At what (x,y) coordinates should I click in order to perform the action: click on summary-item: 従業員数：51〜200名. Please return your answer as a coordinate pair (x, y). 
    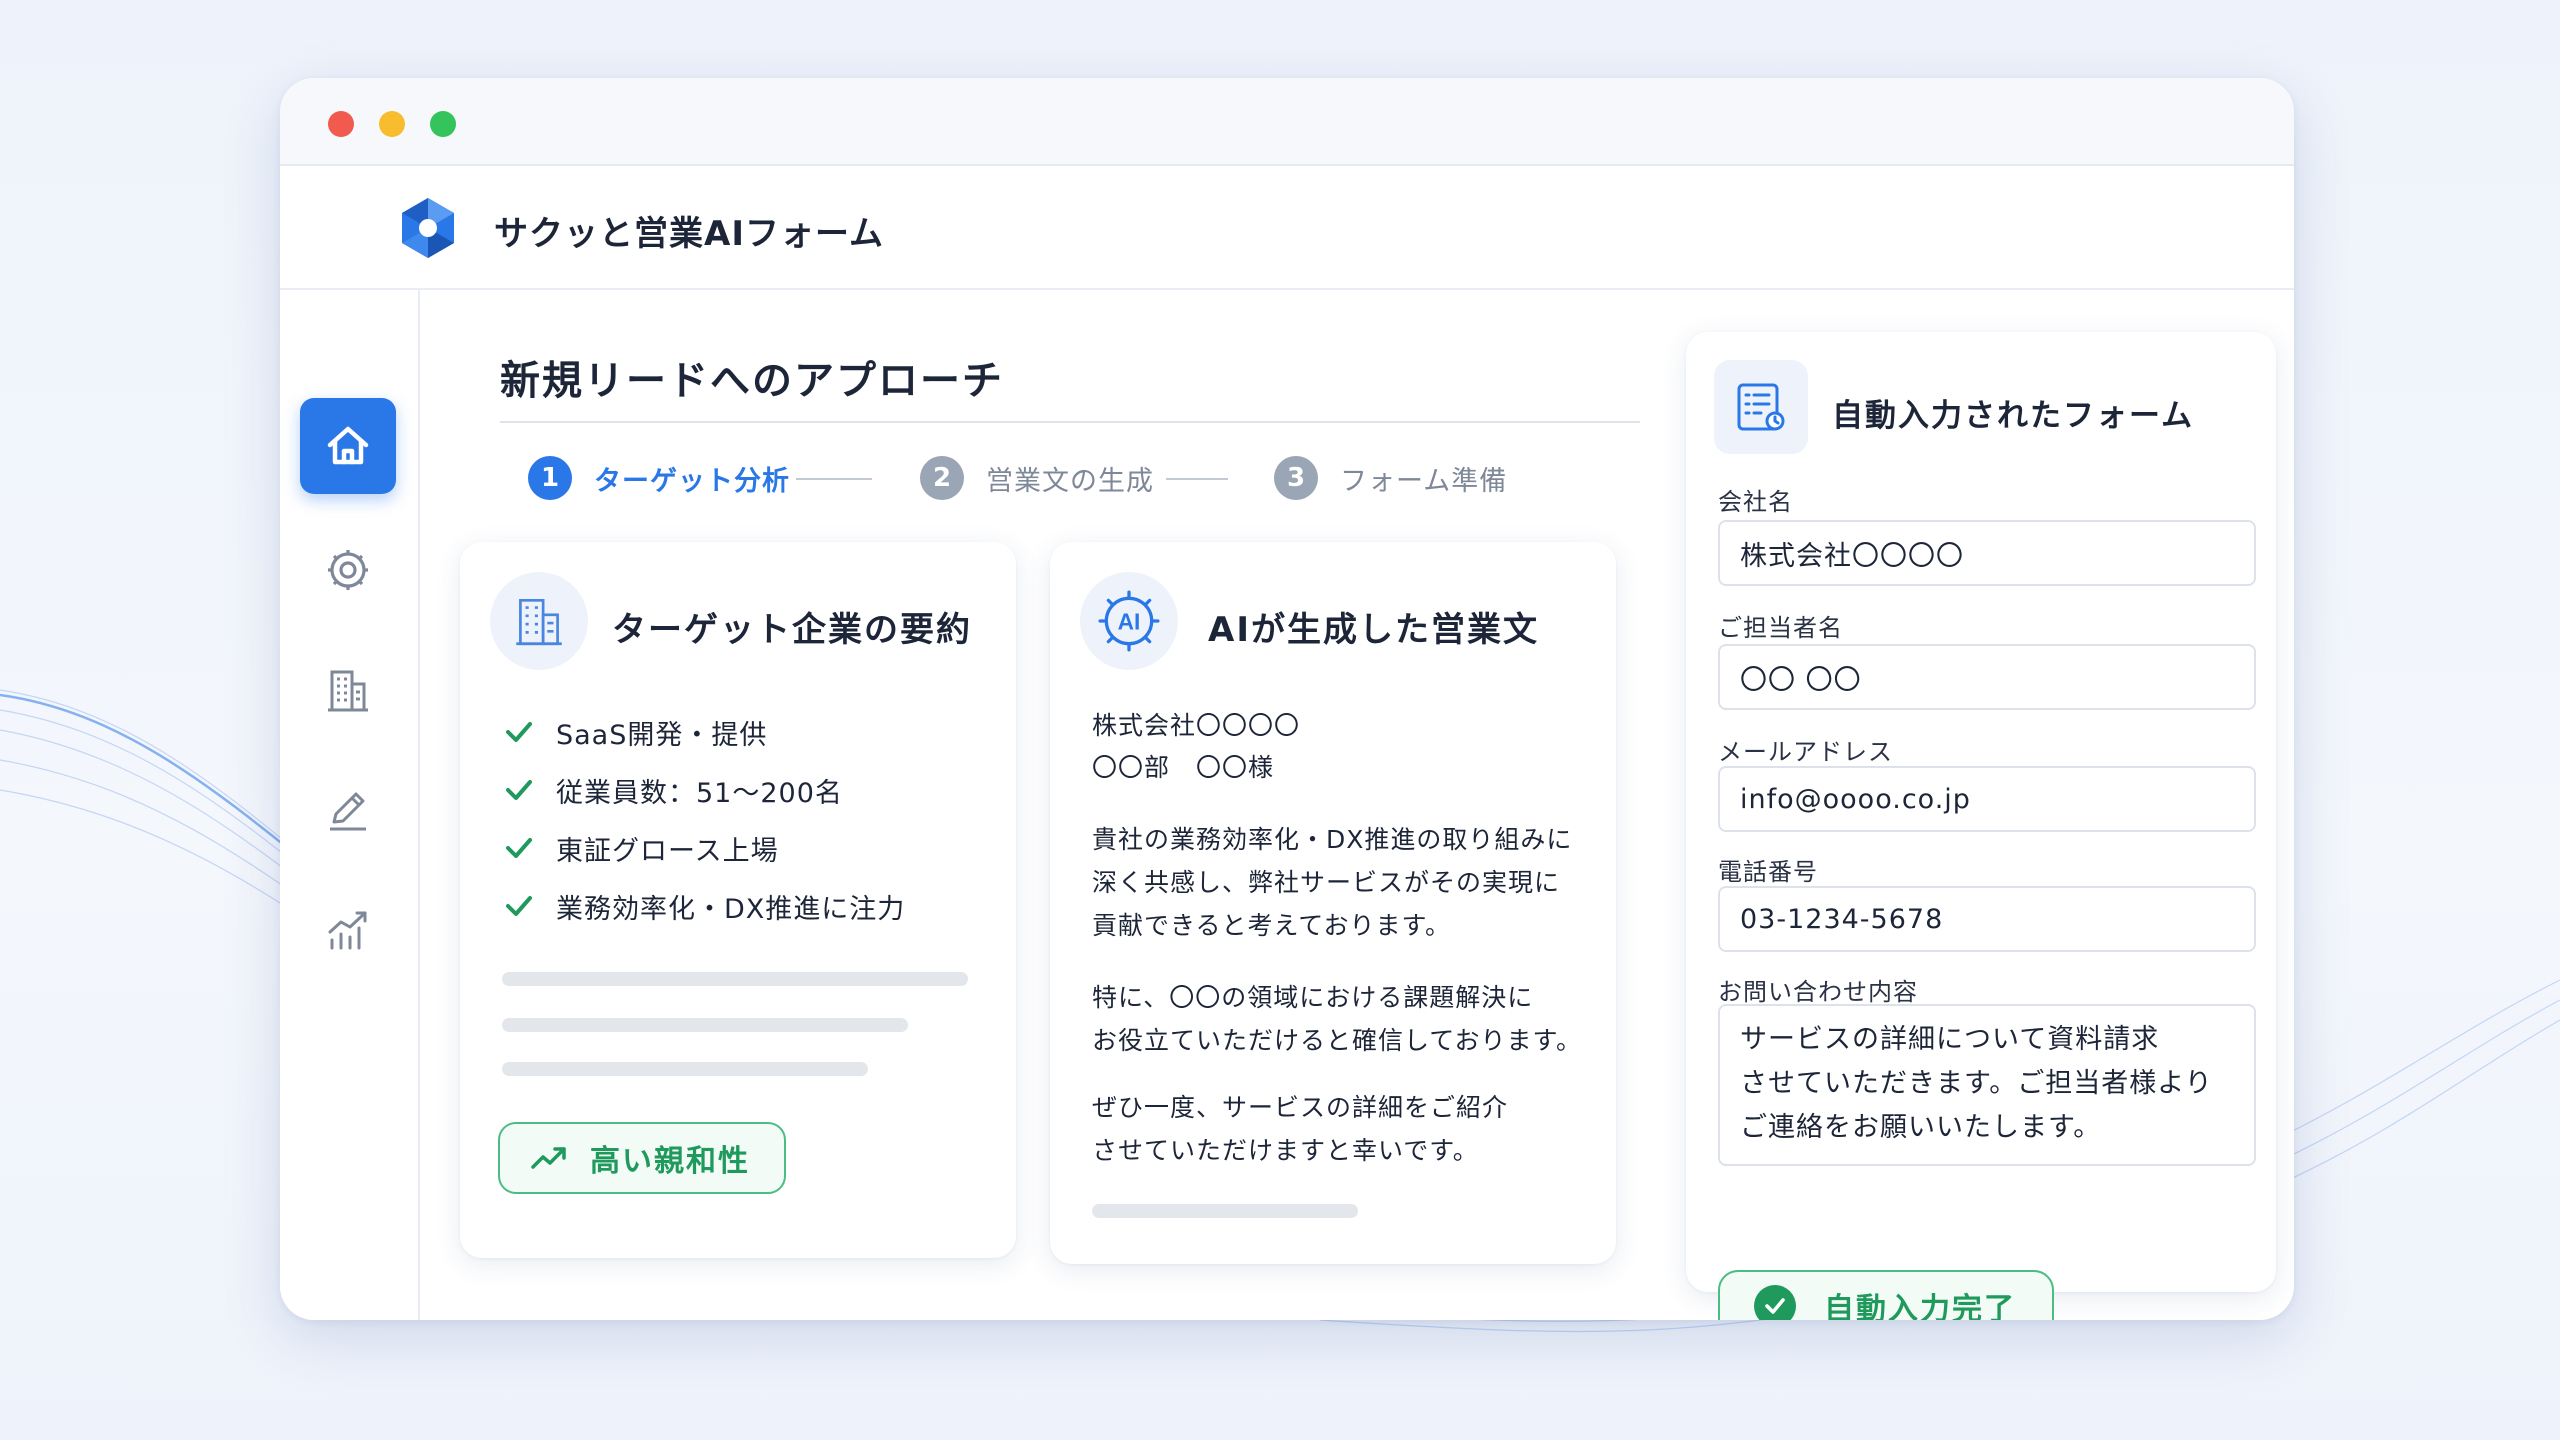
    Looking at the image, I should click on (672, 790).